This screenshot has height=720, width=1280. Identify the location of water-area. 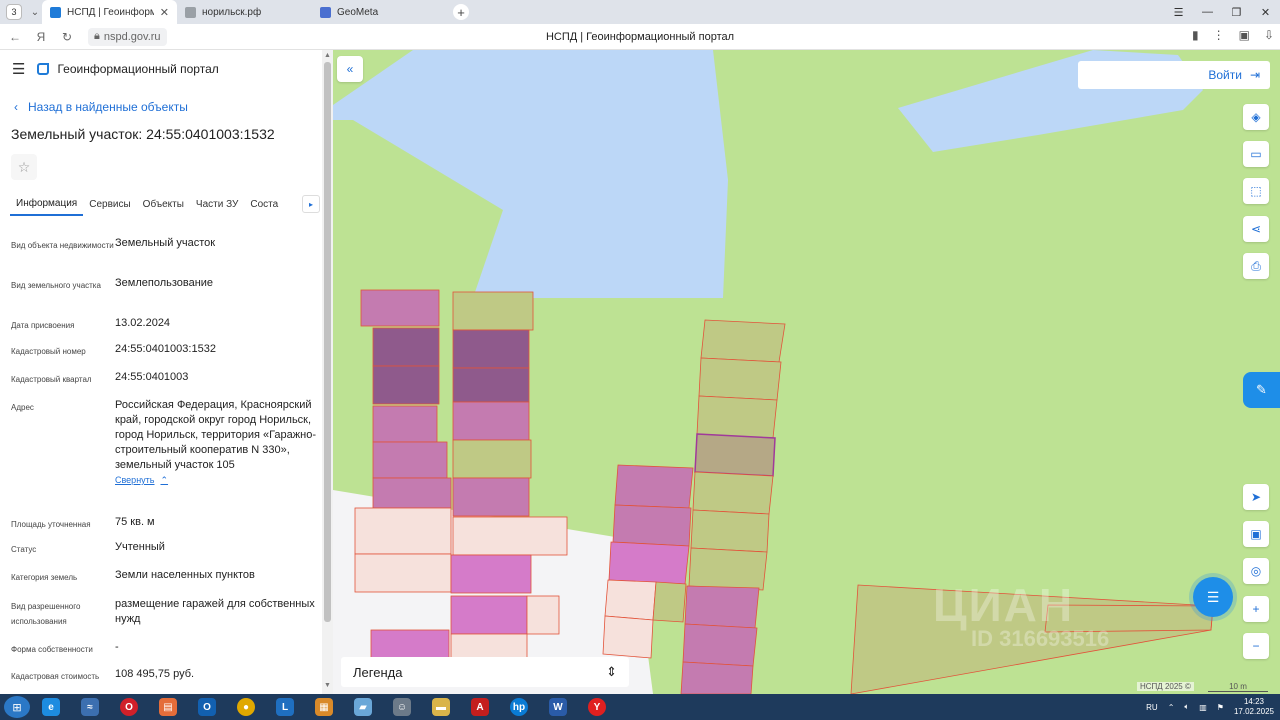
(530, 174).